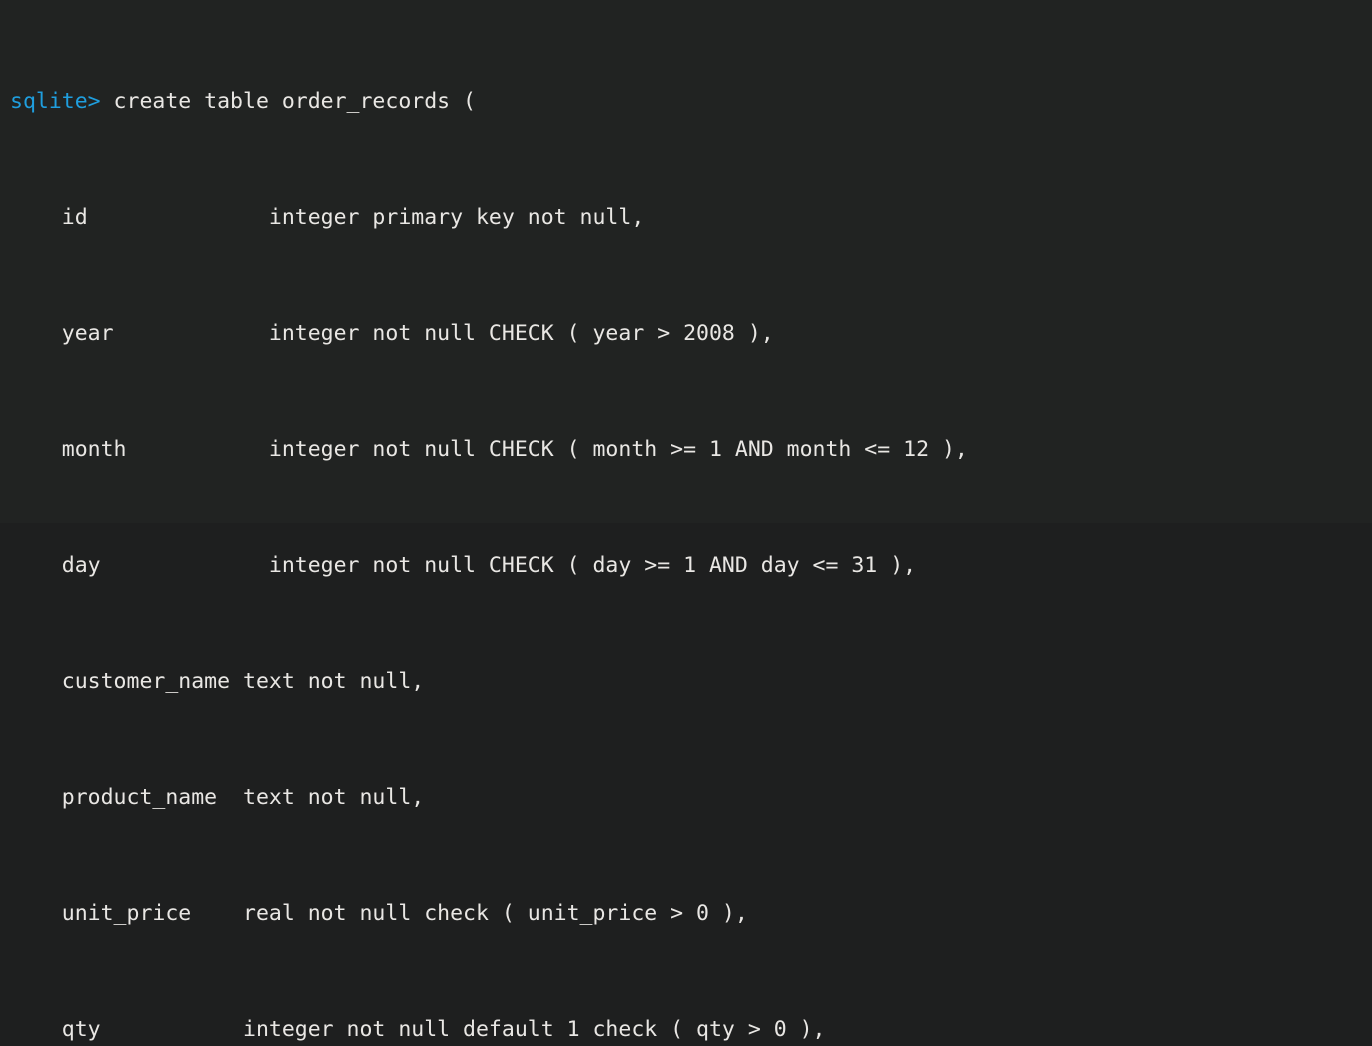 The width and height of the screenshot is (1372, 1046). Describe the element at coordinates (55, 101) in the screenshot. I see `sqlite-prompt: sqlite>` at that location.